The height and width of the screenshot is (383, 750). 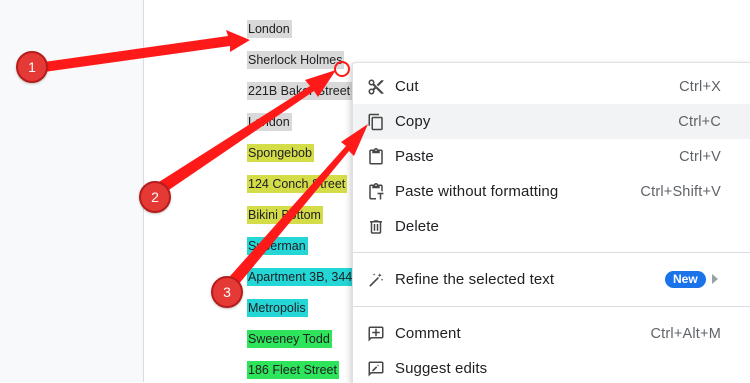 I want to click on callout-1: 1, so click(x=32, y=67).